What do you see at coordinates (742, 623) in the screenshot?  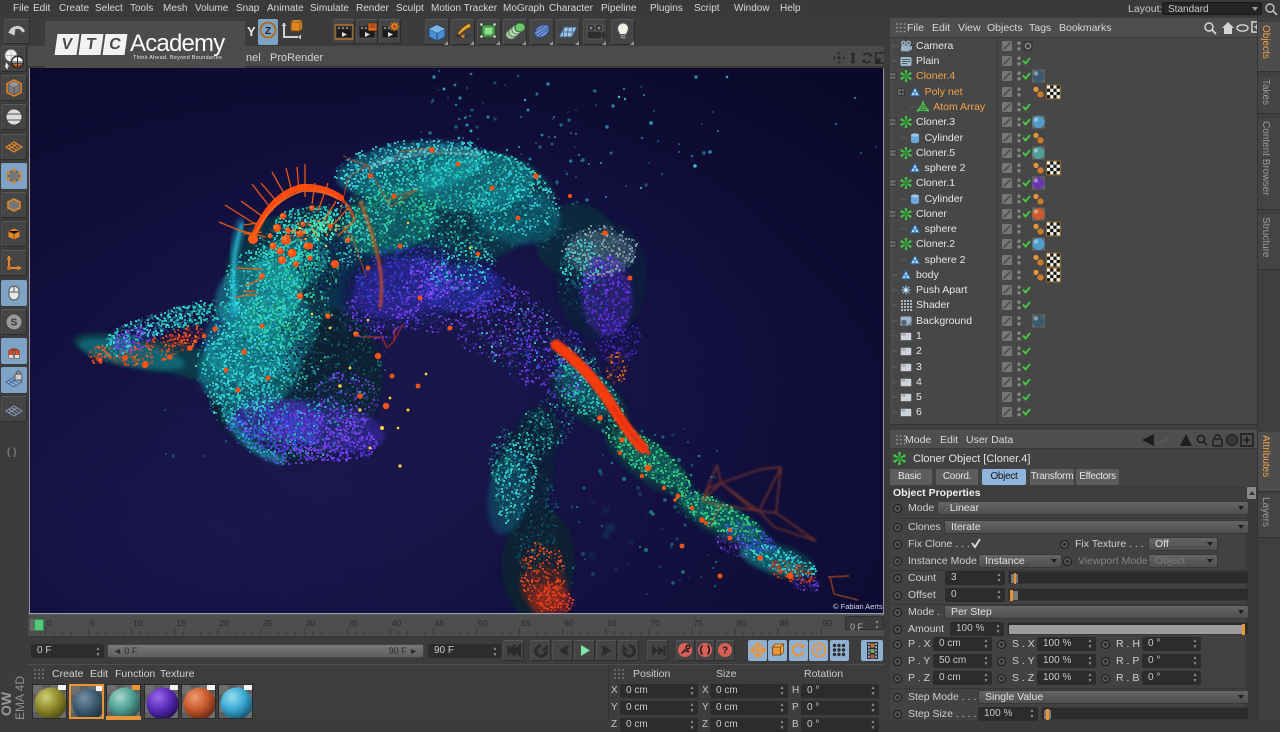 I see `svg-text: 80` at bounding box center [742, 623].